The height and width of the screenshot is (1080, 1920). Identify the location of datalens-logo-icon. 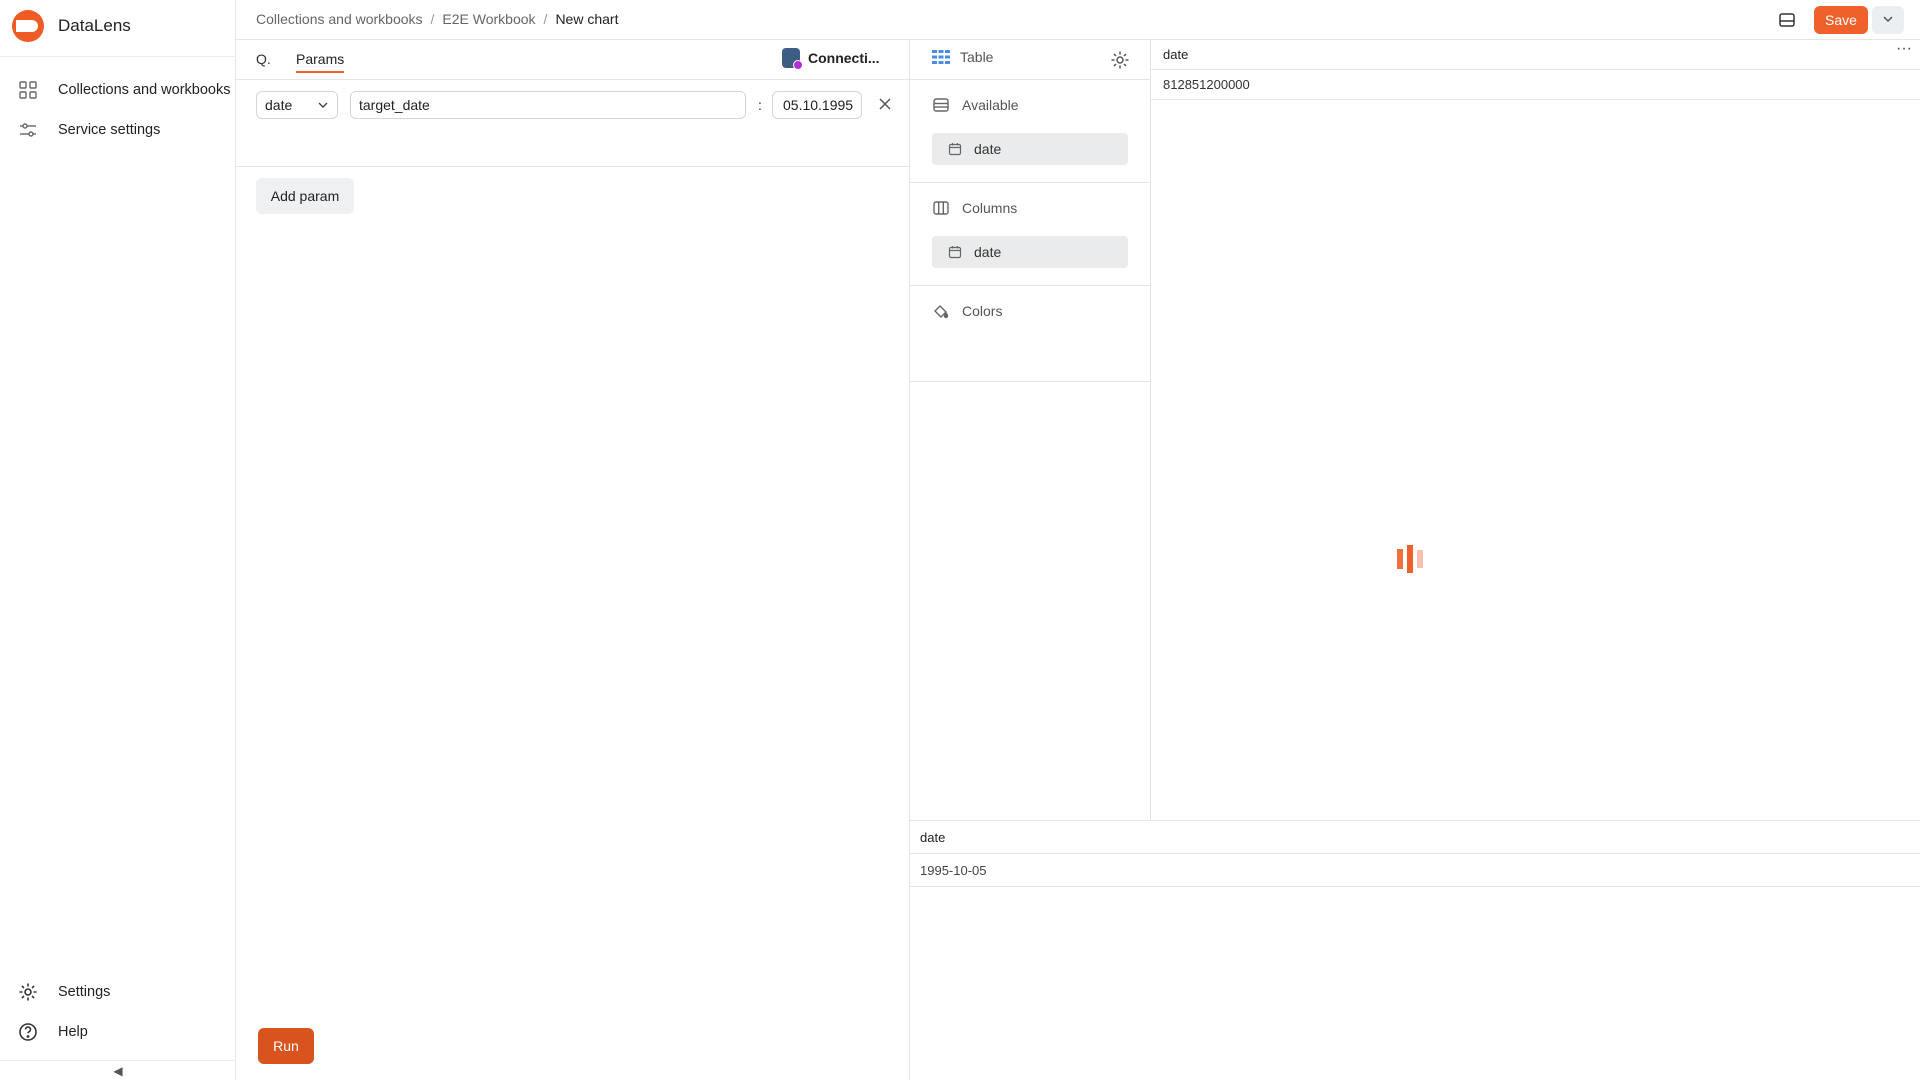
(28, 26).